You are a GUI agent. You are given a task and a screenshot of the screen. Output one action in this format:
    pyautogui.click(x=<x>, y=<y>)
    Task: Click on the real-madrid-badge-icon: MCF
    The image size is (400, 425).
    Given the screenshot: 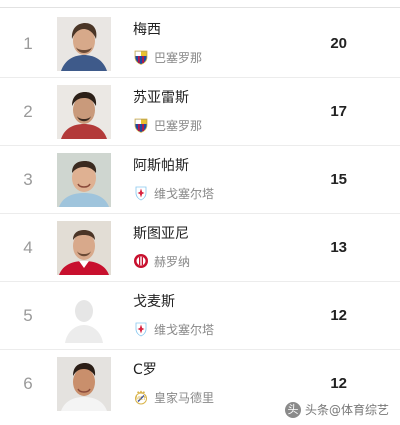 What is the action you would take?
    pyautogui.click(x=141, y=397)
    